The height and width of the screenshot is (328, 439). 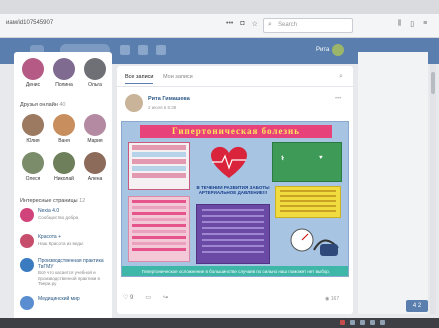 I want to click on poster-green-panel: ⚕ ♥, so click(x=307, y=162).